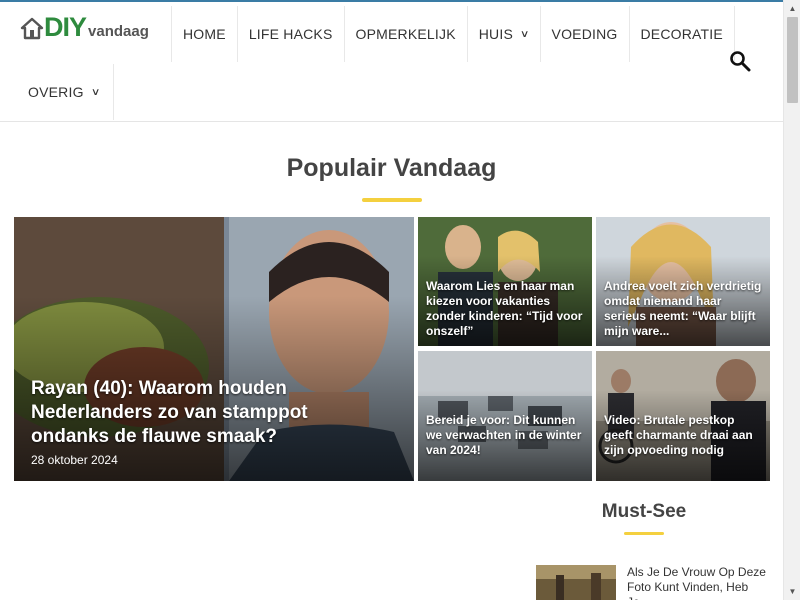 The width and height of the screenshot is (800, 600). Describe the element at coordinates (74, 460) in the screenshot. I see `featured-date: 28 oktober 2024` at that location.